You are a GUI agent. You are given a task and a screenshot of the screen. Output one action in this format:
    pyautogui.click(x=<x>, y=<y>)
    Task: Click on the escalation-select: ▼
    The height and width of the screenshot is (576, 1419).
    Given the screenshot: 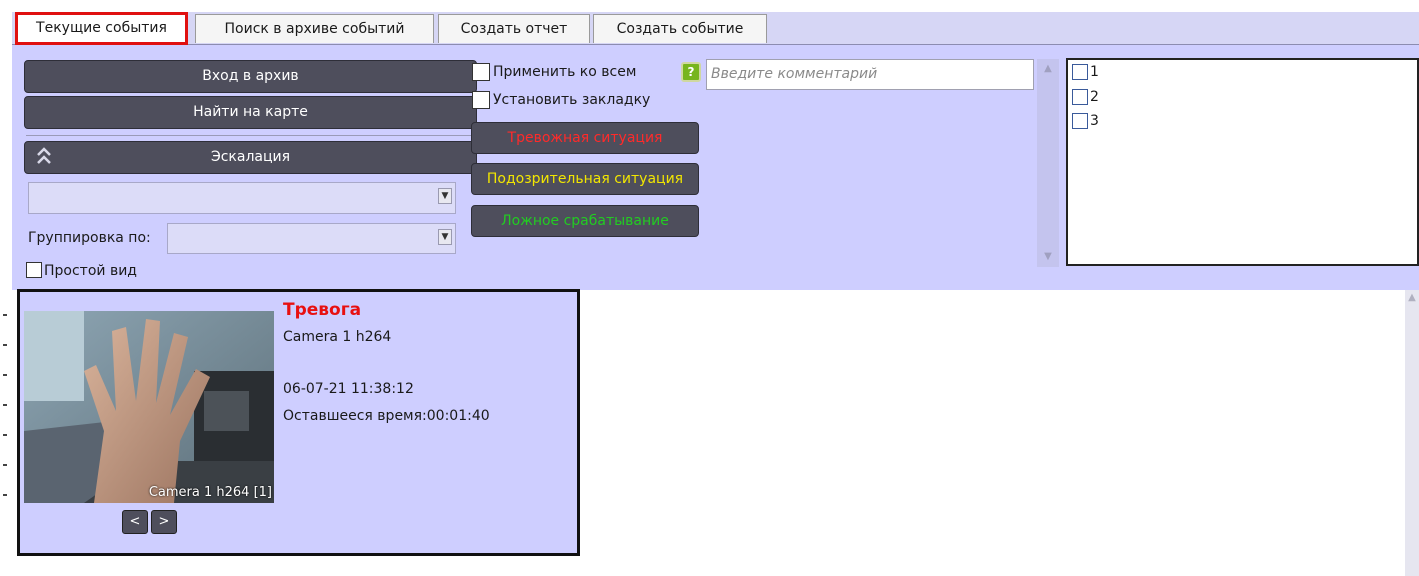 What is the action you would take?
    pyautogui.click(x=242, y=198)
    